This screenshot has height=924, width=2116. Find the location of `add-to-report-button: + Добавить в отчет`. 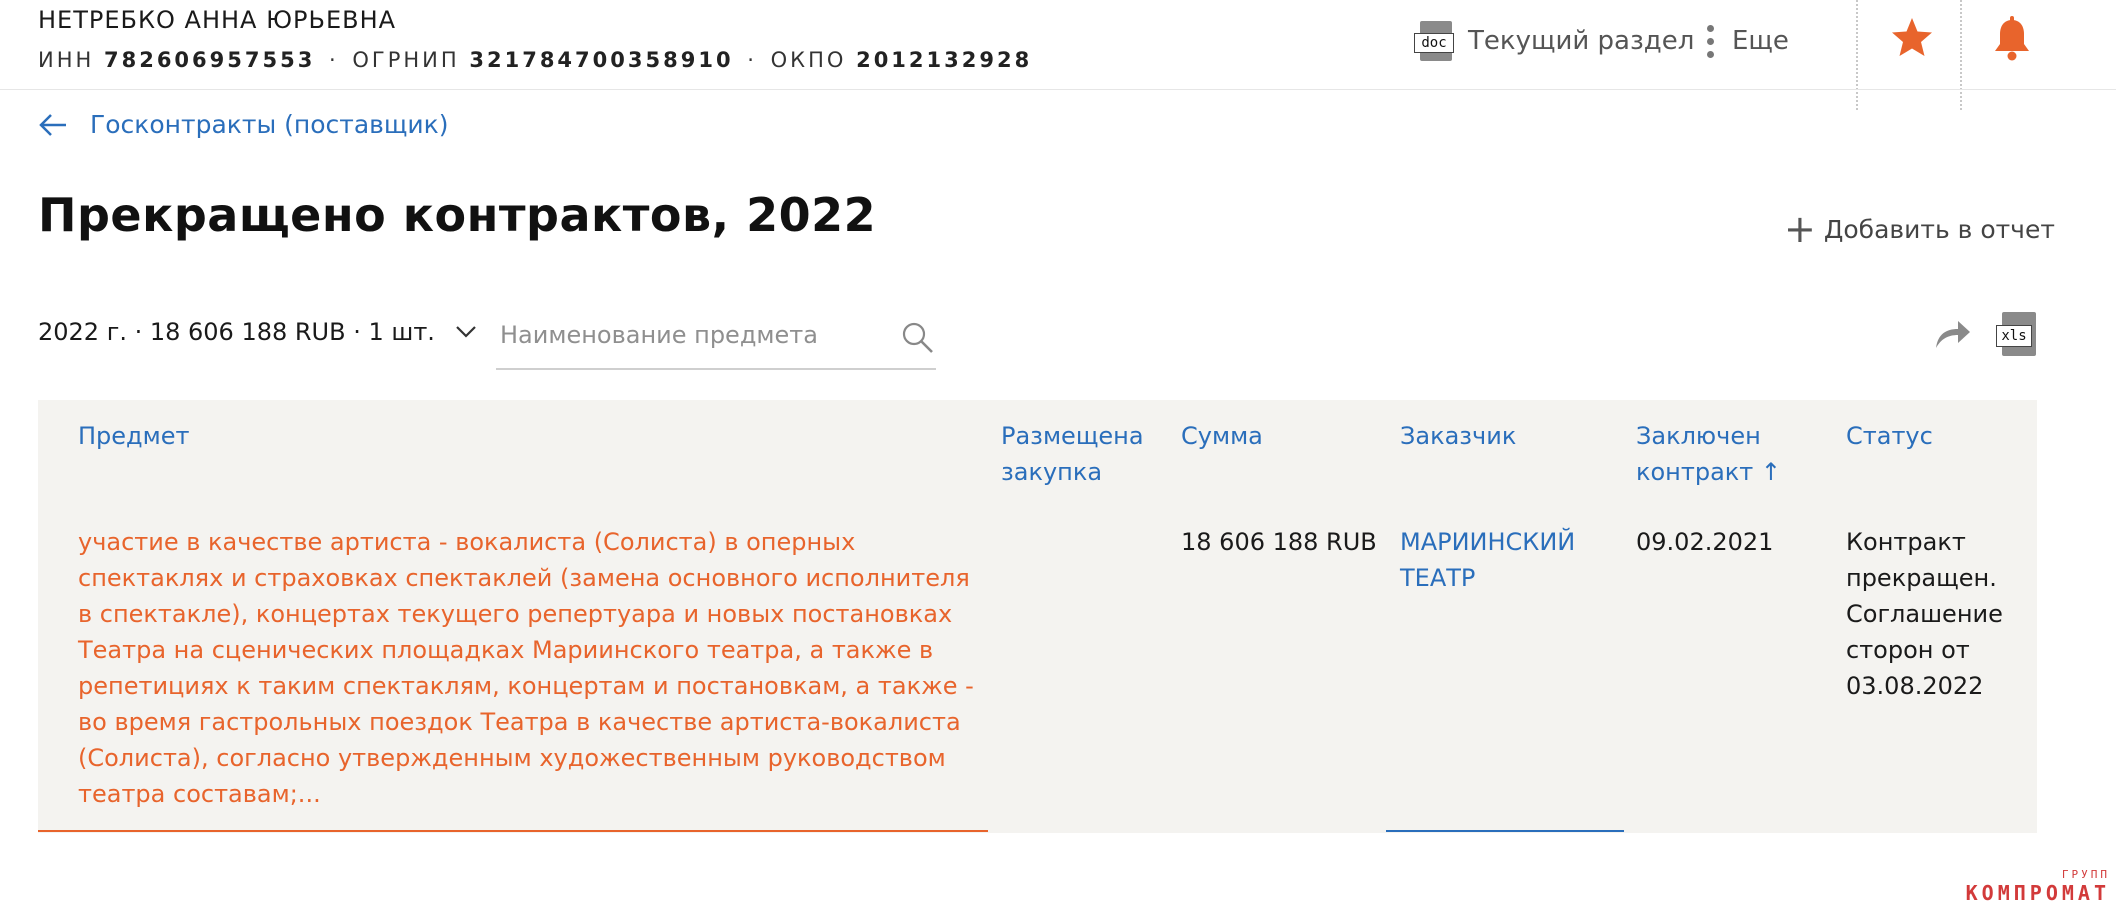

add-to-report-button: + Добавить в отчет is located at coordinates (1919, 229).